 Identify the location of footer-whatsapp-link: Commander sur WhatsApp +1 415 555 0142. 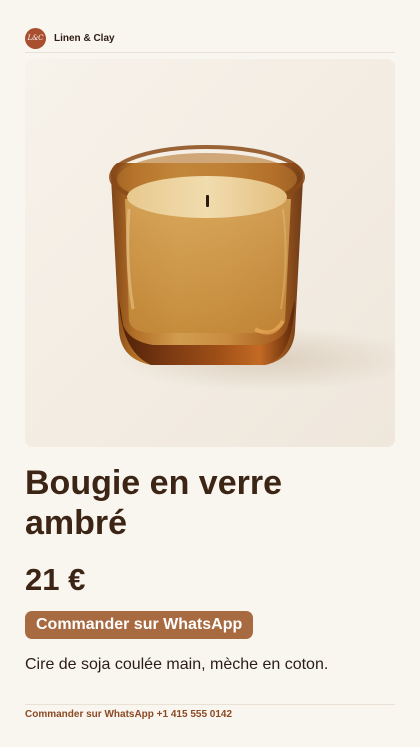
(128, 714).